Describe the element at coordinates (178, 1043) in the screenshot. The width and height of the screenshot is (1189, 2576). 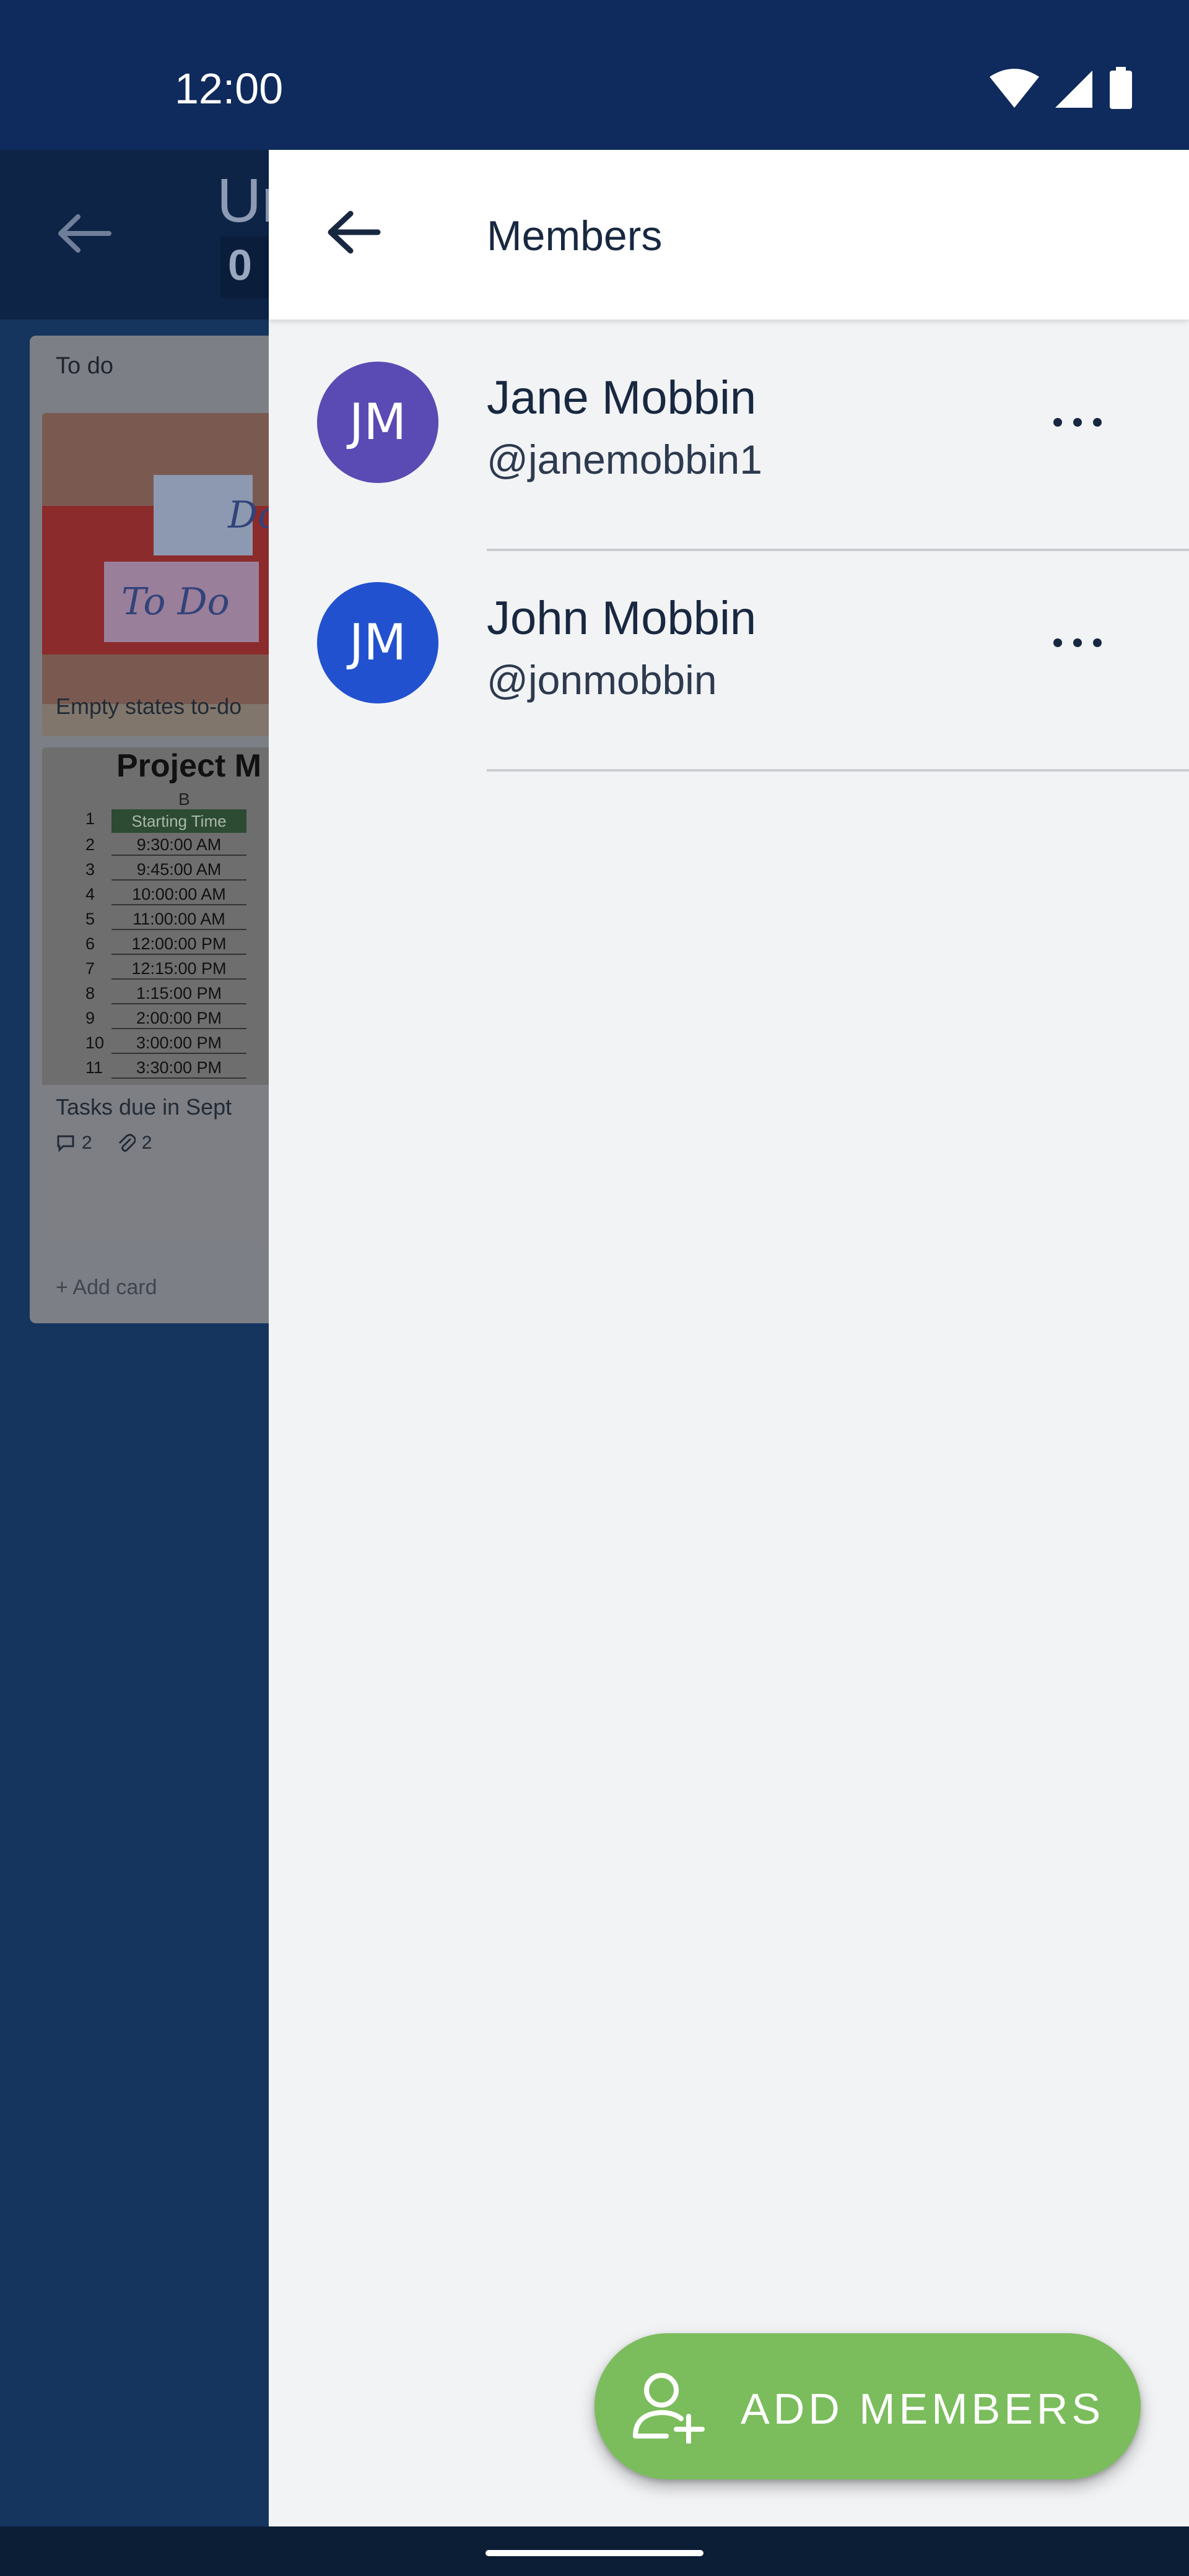
I see `sheet-cell: 3:00:00 PM` at that location.